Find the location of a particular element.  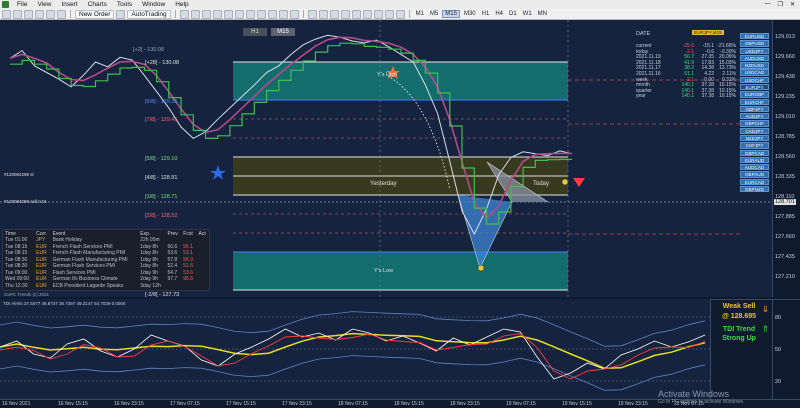

menu-charts: Charts is located at coordinates (97, 4).